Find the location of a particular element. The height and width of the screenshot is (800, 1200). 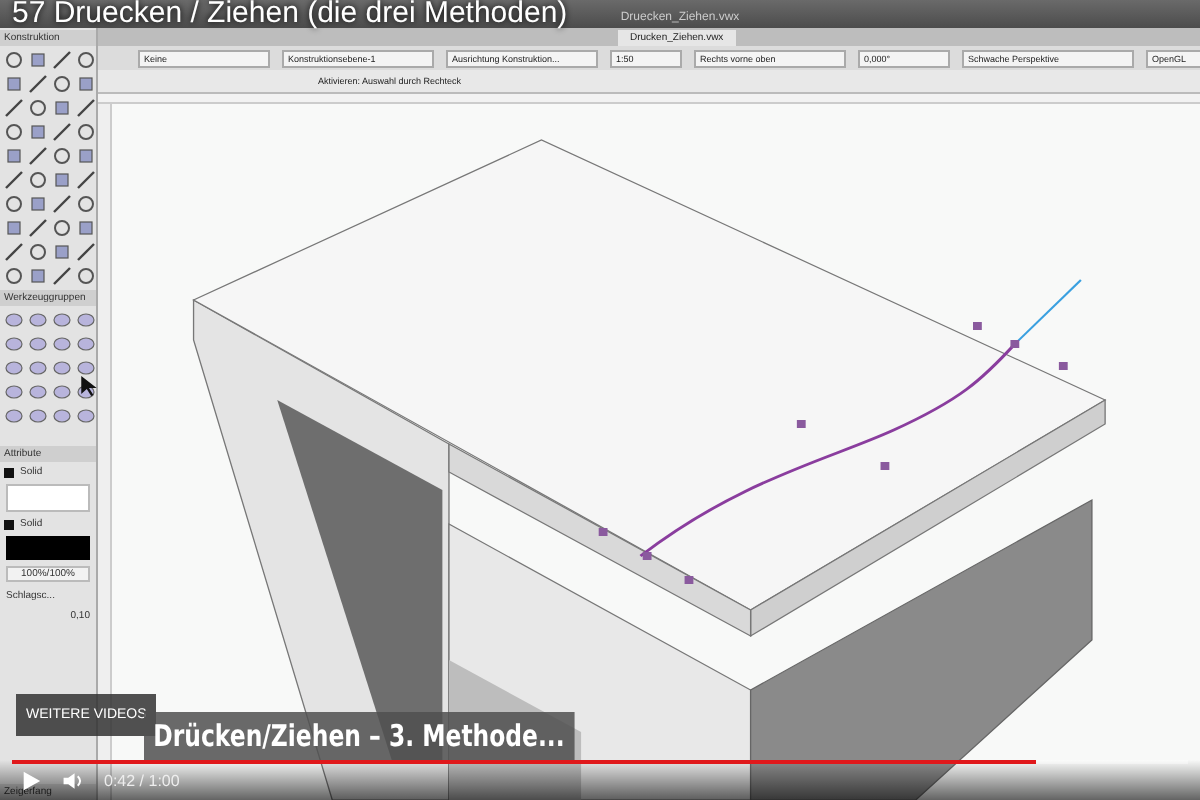

pen-swatch is located at coordinates (9, 524).